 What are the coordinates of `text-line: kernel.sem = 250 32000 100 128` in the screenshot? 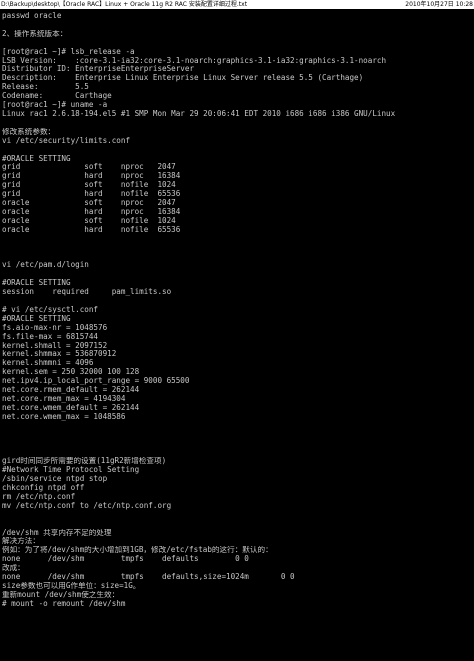 It's located at (71, 372).